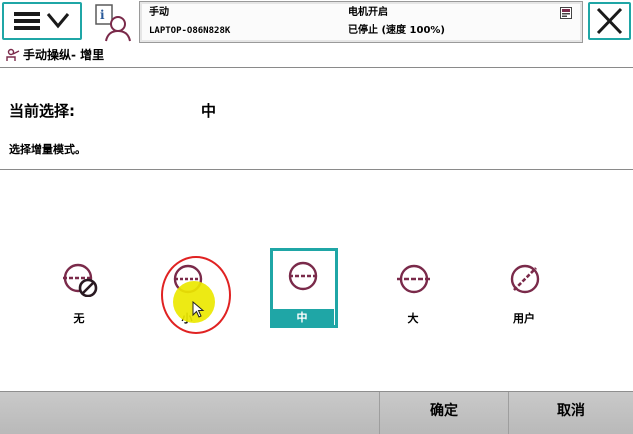 This screenshot has height=434, width=633. I want to click on option-label: 大, so click(413, 318).